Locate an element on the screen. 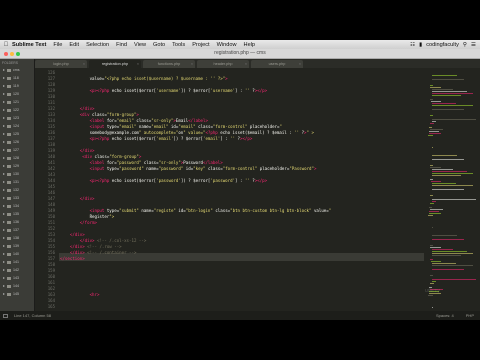  sidebar-item: 119 is located at coordinates (17, 86).